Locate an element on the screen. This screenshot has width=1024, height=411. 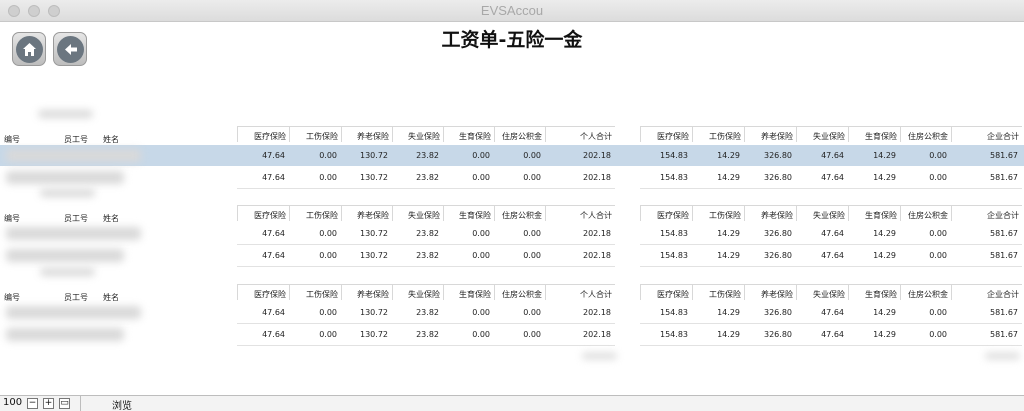
zoom-out-button: − is located at coordinates (32, 403).